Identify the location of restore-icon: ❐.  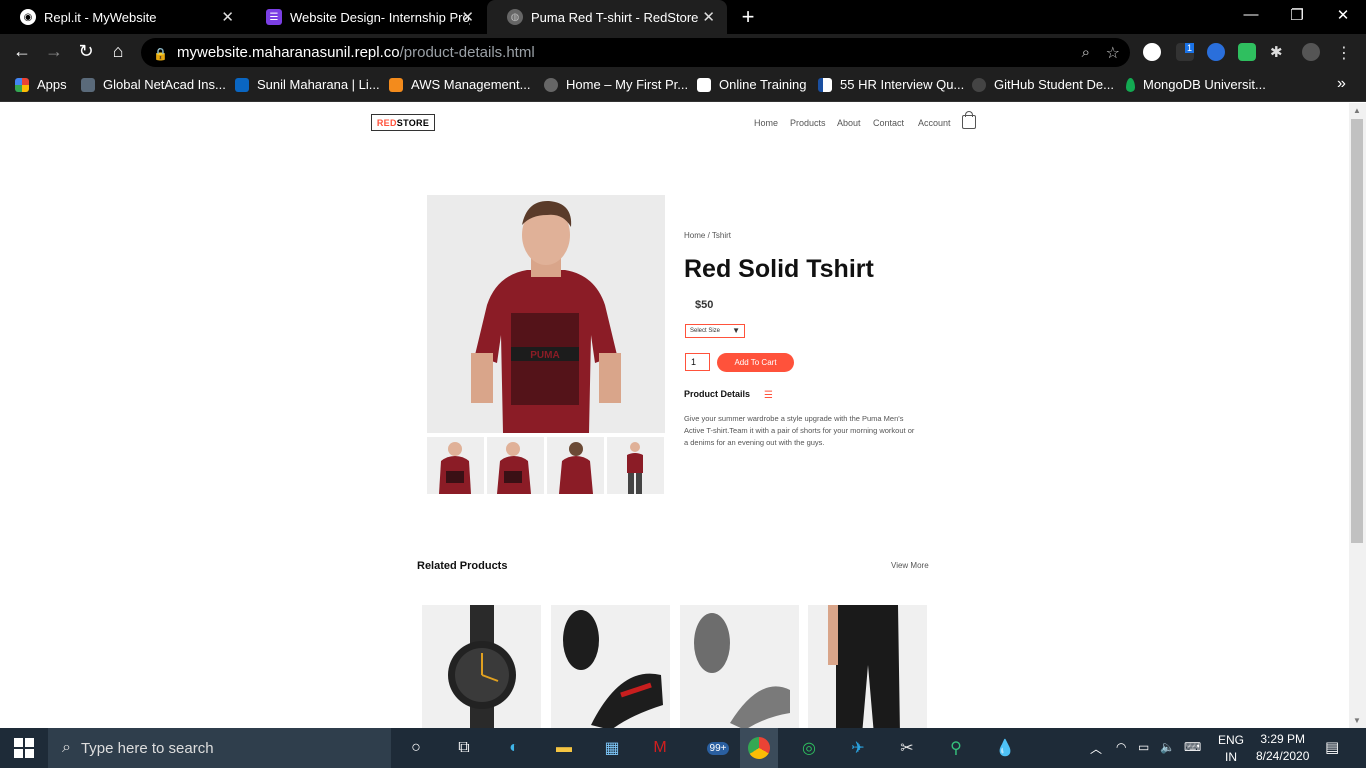
(1297, 15).